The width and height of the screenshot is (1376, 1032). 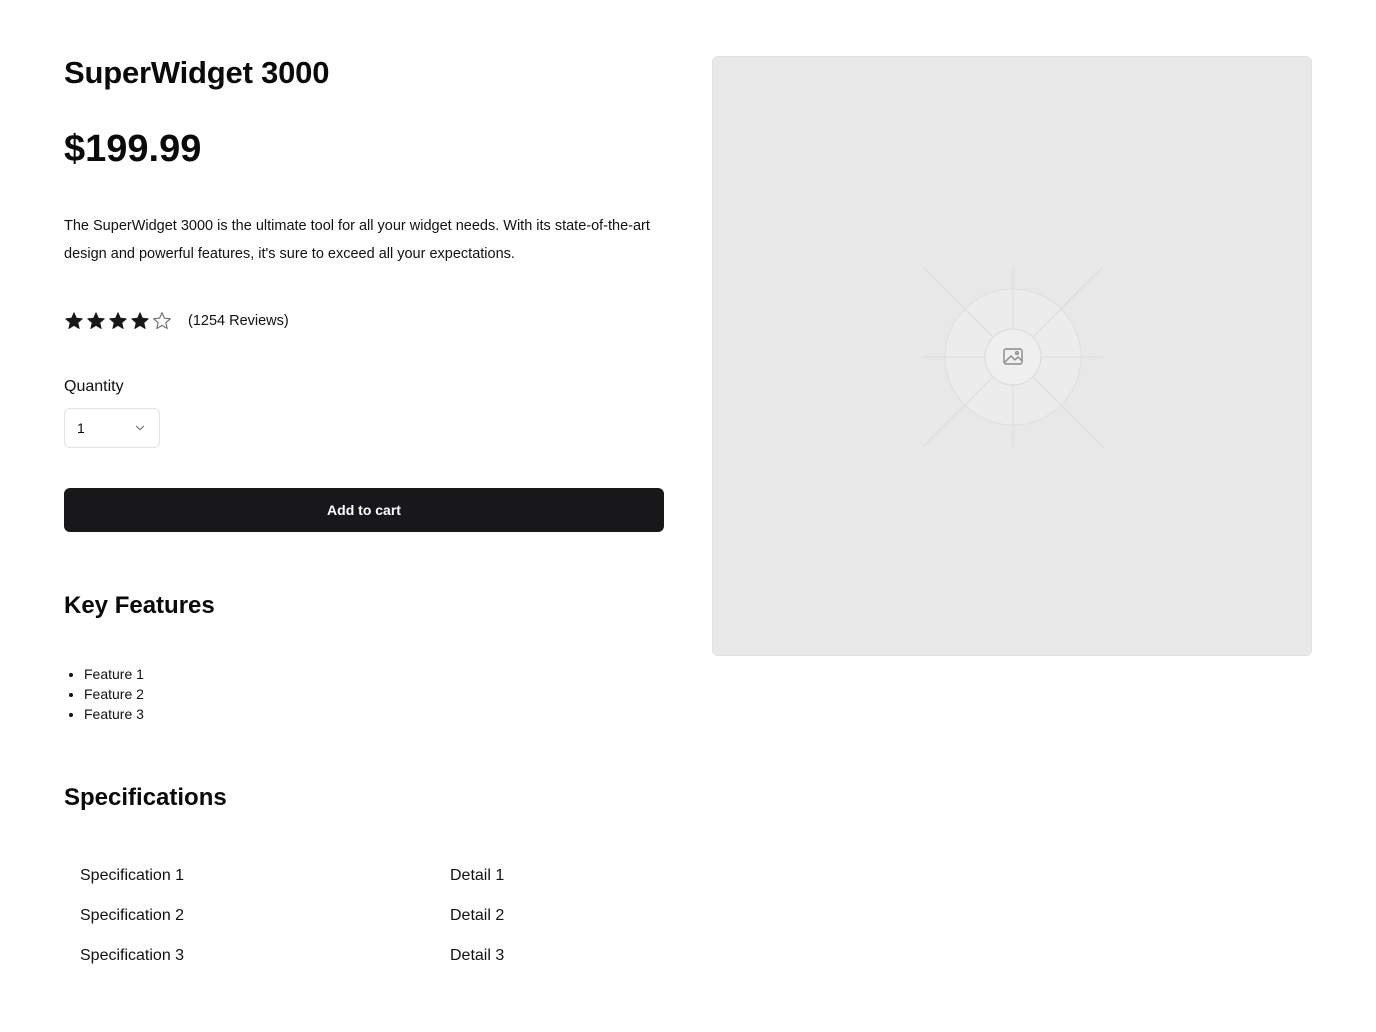 I want to click on features-heading: Key Features, so click(x=139, y=605).